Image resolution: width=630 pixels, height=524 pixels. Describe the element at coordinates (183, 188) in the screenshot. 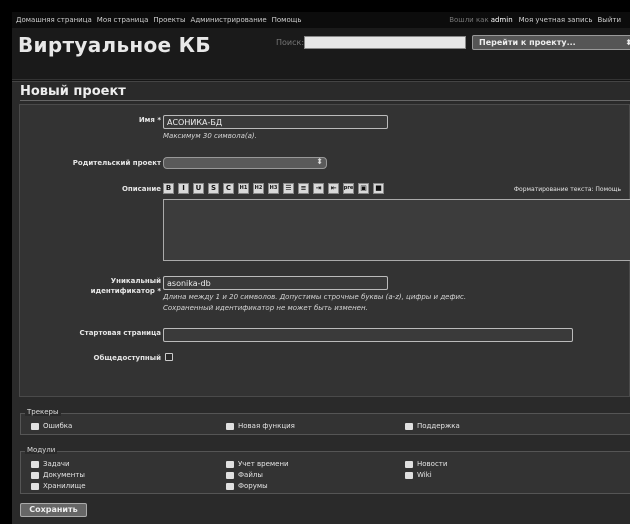

I see `italic-icon: I` at that location.